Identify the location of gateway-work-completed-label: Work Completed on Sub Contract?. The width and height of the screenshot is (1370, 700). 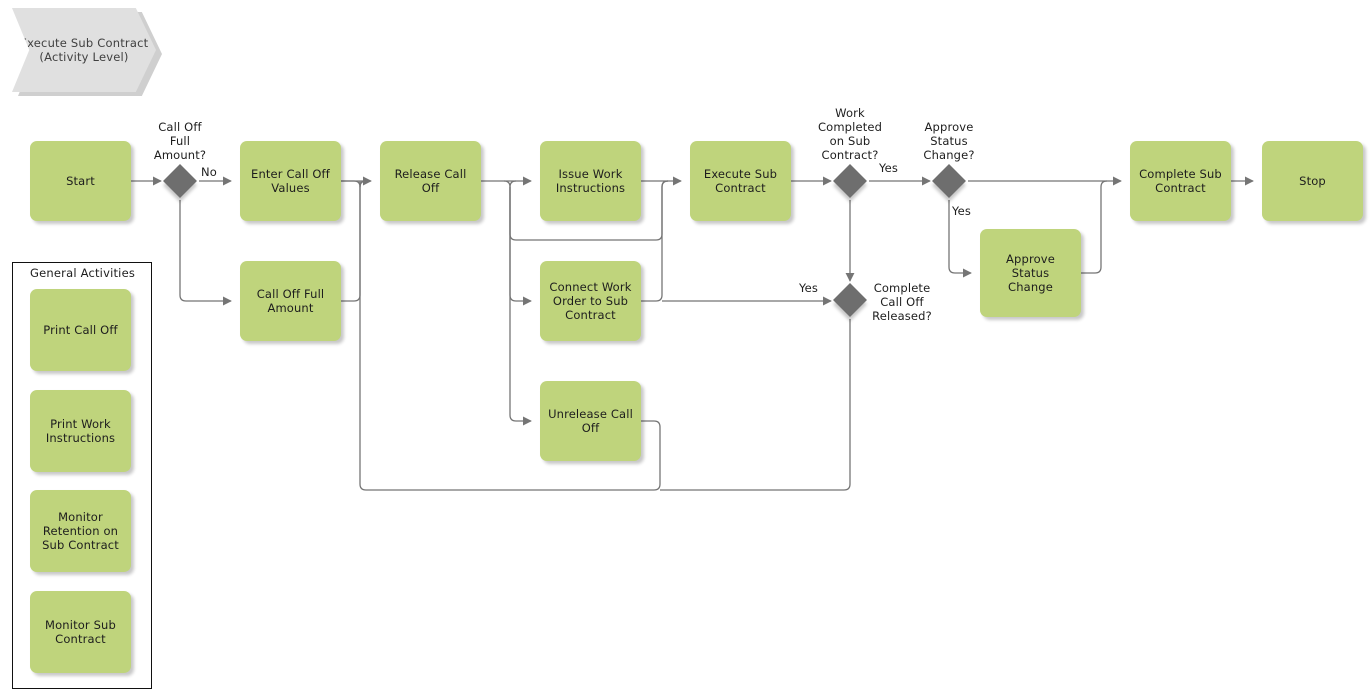
(850, 134).